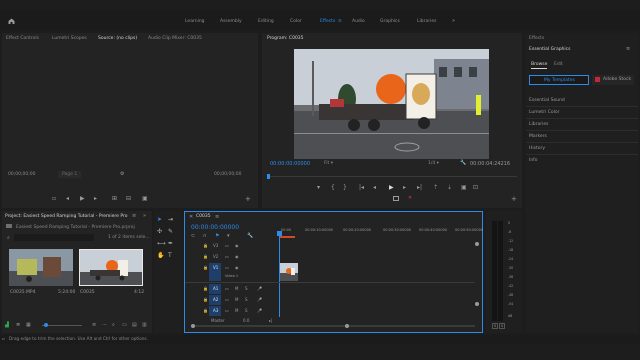 This screenshot has width=640, height=360. I want to click on source-page-select: Page 1, so click(70, 174).